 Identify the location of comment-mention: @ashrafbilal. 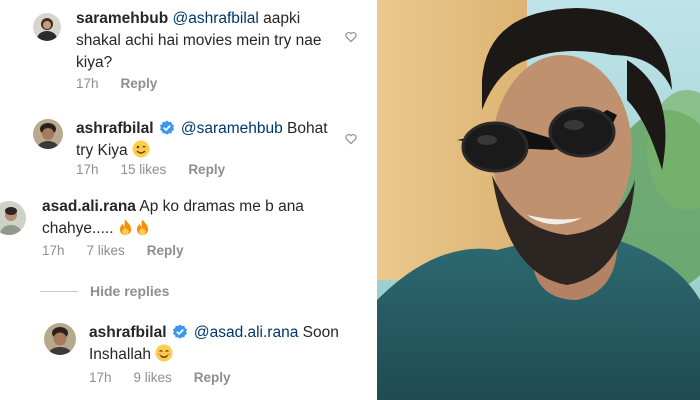
(215, 18).